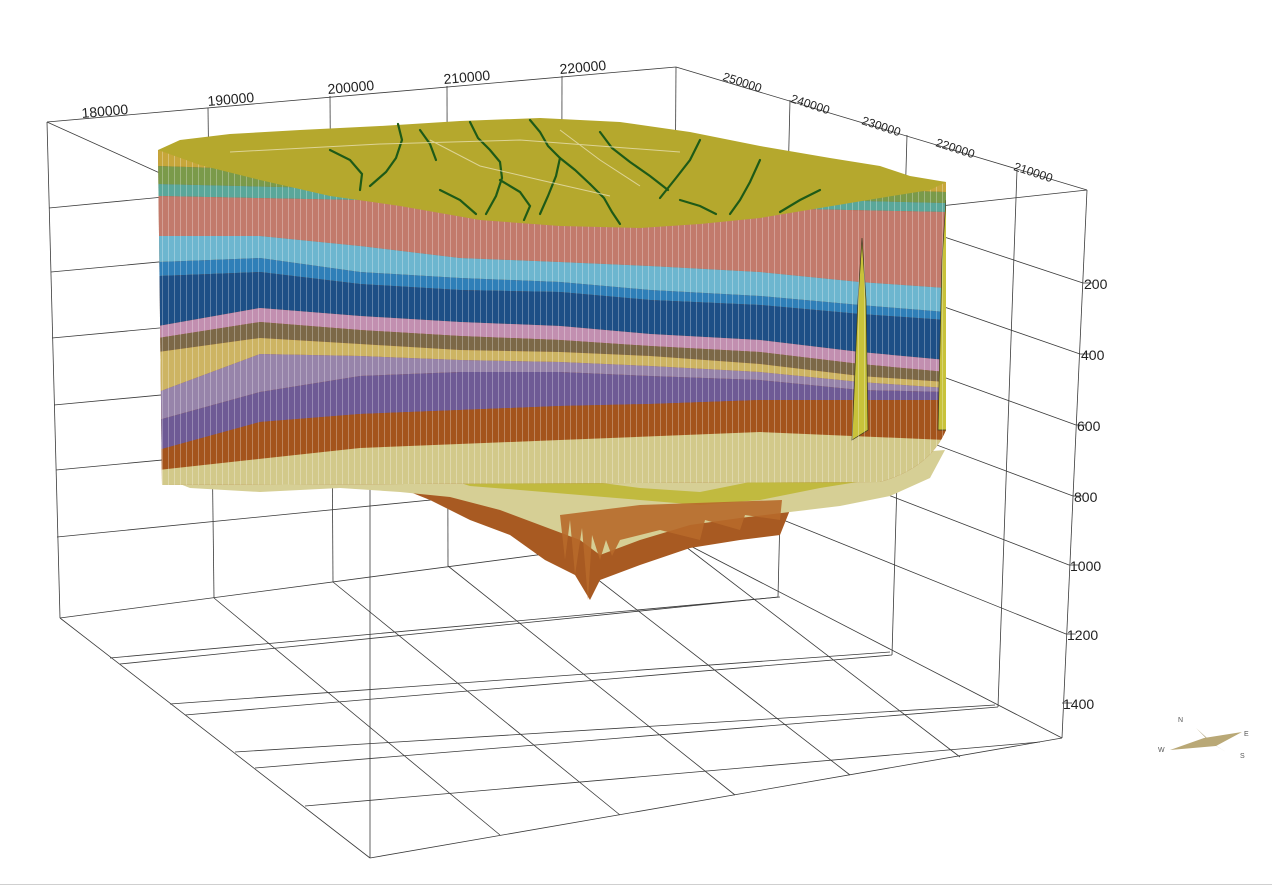  What do you see at coordinates (1089, 426) in the screenshot?
I see `depth-tick-label: 600` at bounding box center [1089, 426].